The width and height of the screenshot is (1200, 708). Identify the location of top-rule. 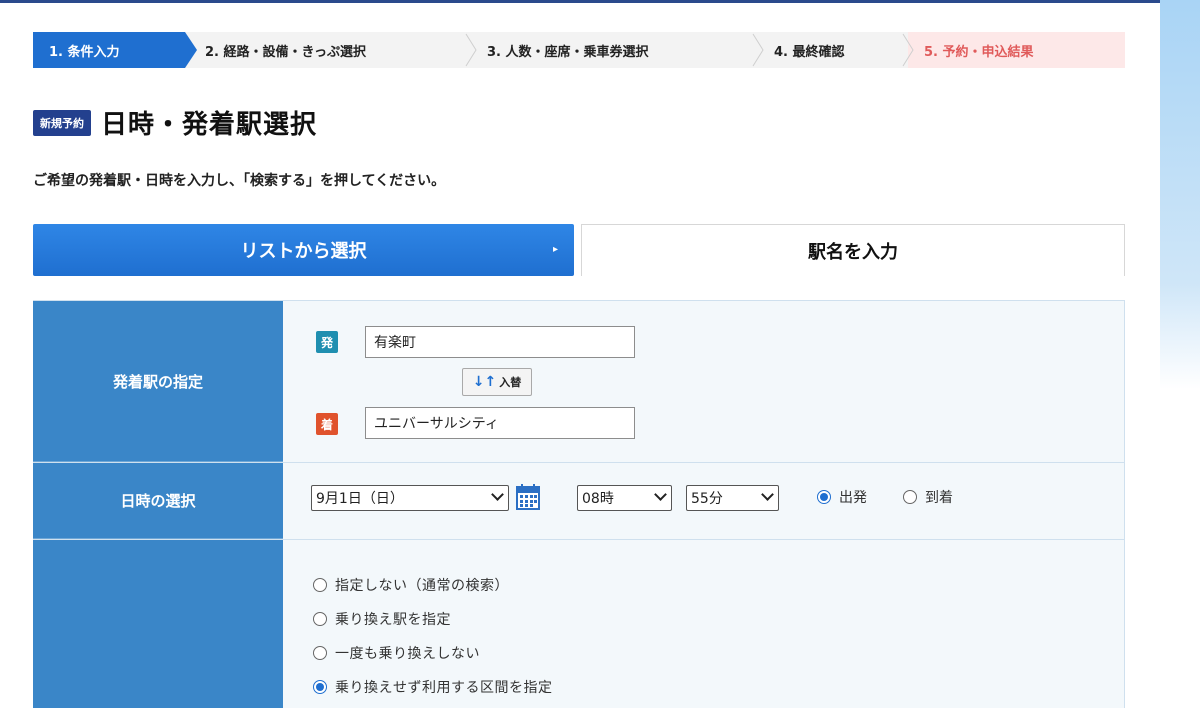
(580, 1).